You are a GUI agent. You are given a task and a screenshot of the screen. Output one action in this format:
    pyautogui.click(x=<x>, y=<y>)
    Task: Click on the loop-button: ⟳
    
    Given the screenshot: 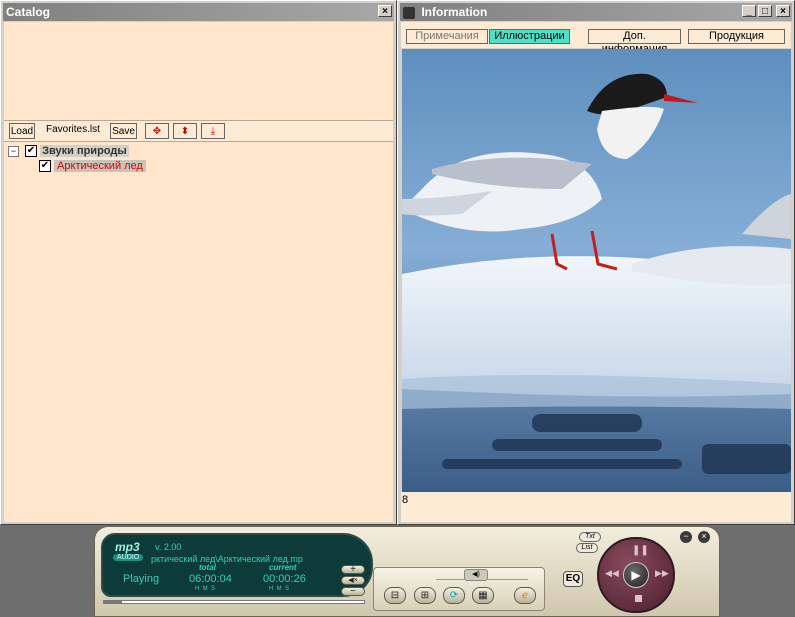 What is the action you would take?
    pyautogui.click(x=454, y=595)
    